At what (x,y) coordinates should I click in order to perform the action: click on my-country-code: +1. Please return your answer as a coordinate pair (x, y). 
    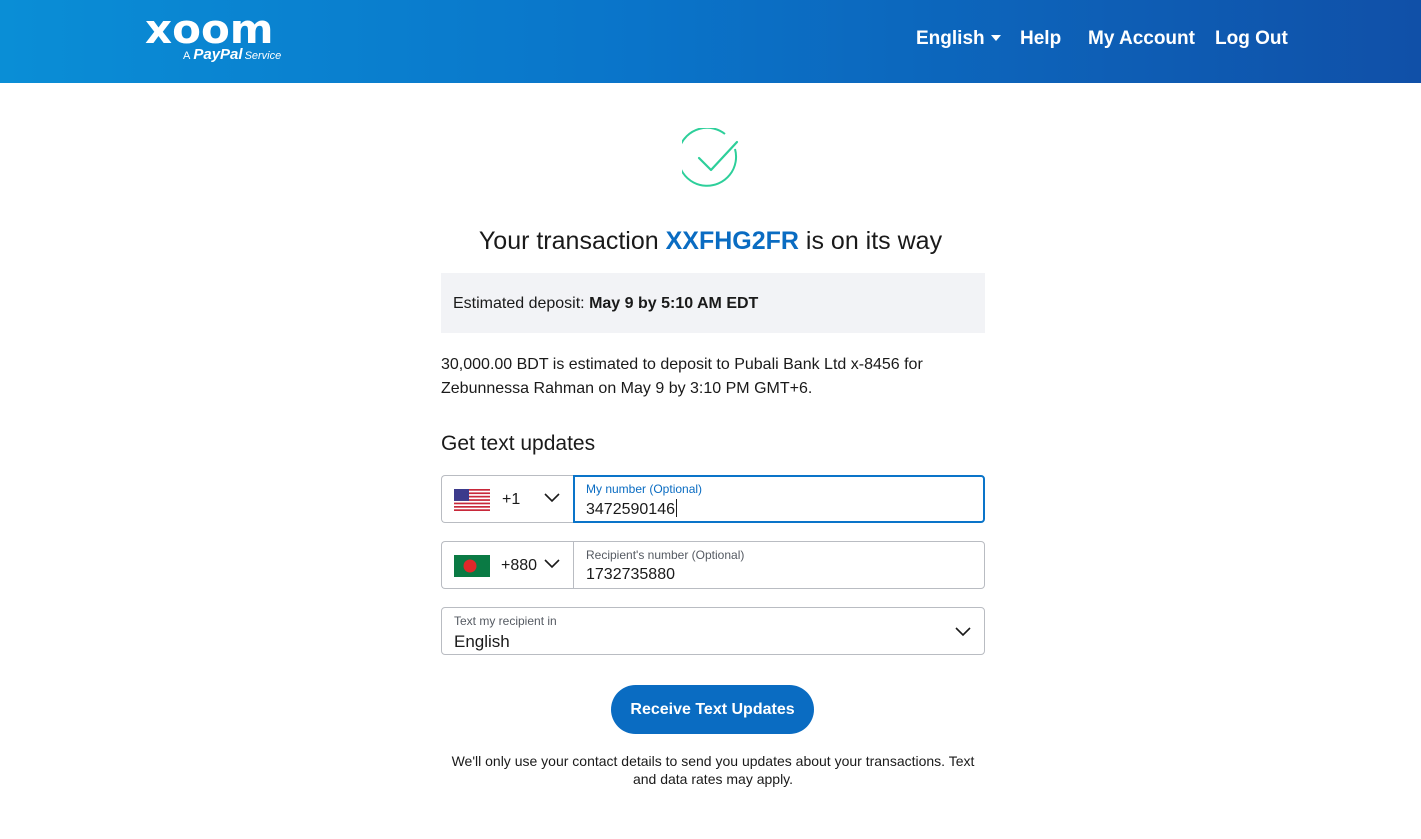
    Looking at the image, I should click on (511, 499).